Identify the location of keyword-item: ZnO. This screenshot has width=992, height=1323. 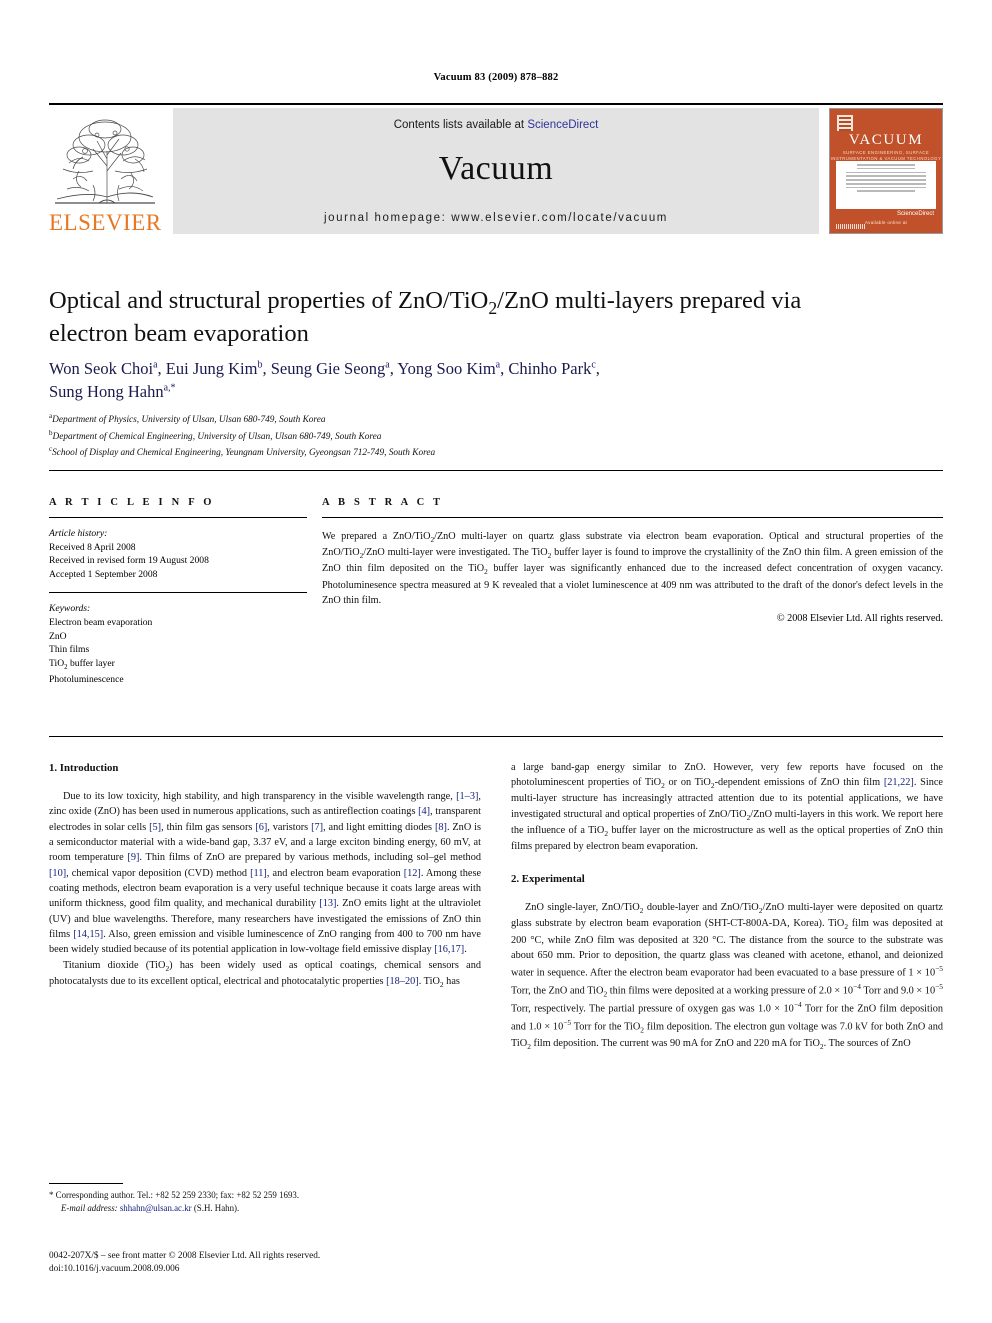
(58, 636).